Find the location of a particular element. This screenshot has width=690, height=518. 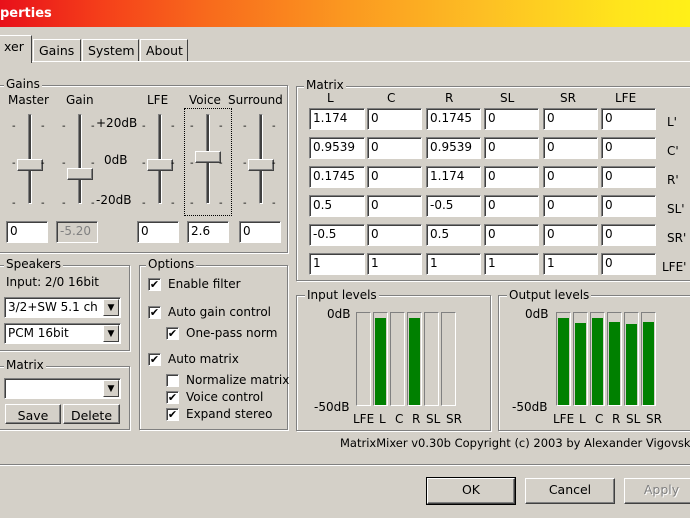

gain-channel-label: Gain is located at coordinates (80, 100).